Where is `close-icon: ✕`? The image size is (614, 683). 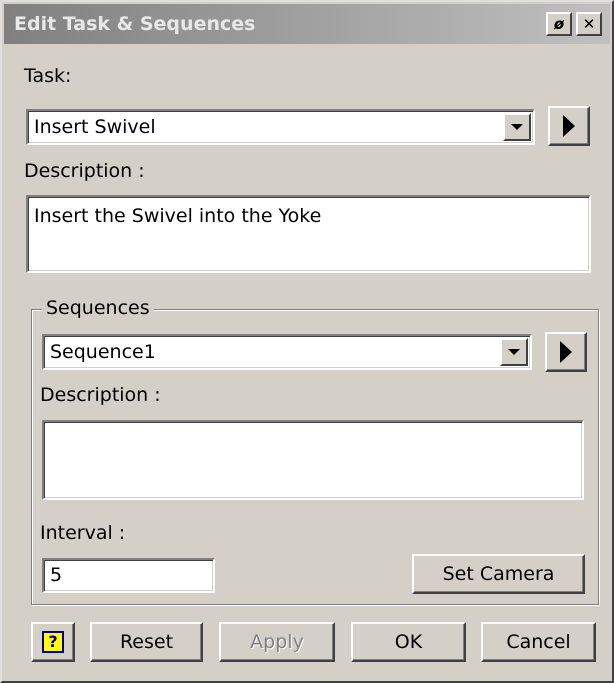
close-icon: ✕ is located at coordinates (589, 23).